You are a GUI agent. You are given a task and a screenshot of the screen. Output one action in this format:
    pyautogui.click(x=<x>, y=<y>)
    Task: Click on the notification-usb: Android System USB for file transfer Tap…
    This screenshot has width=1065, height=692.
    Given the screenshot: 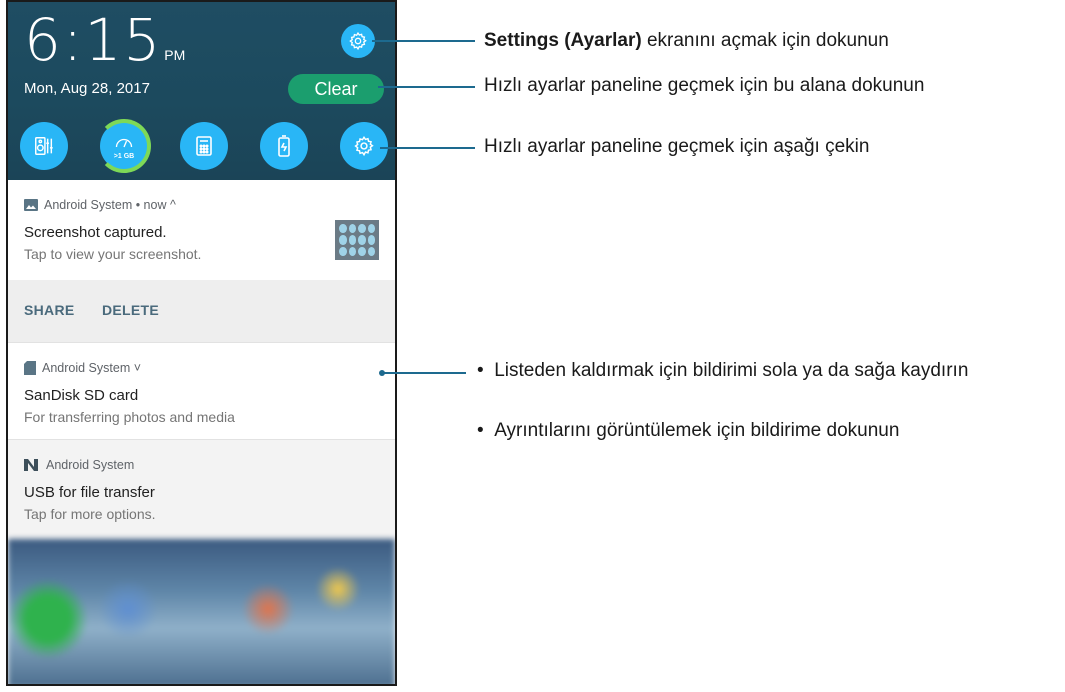 What is the action you would take?
    pyautogui.click(x=201, y=489)
    